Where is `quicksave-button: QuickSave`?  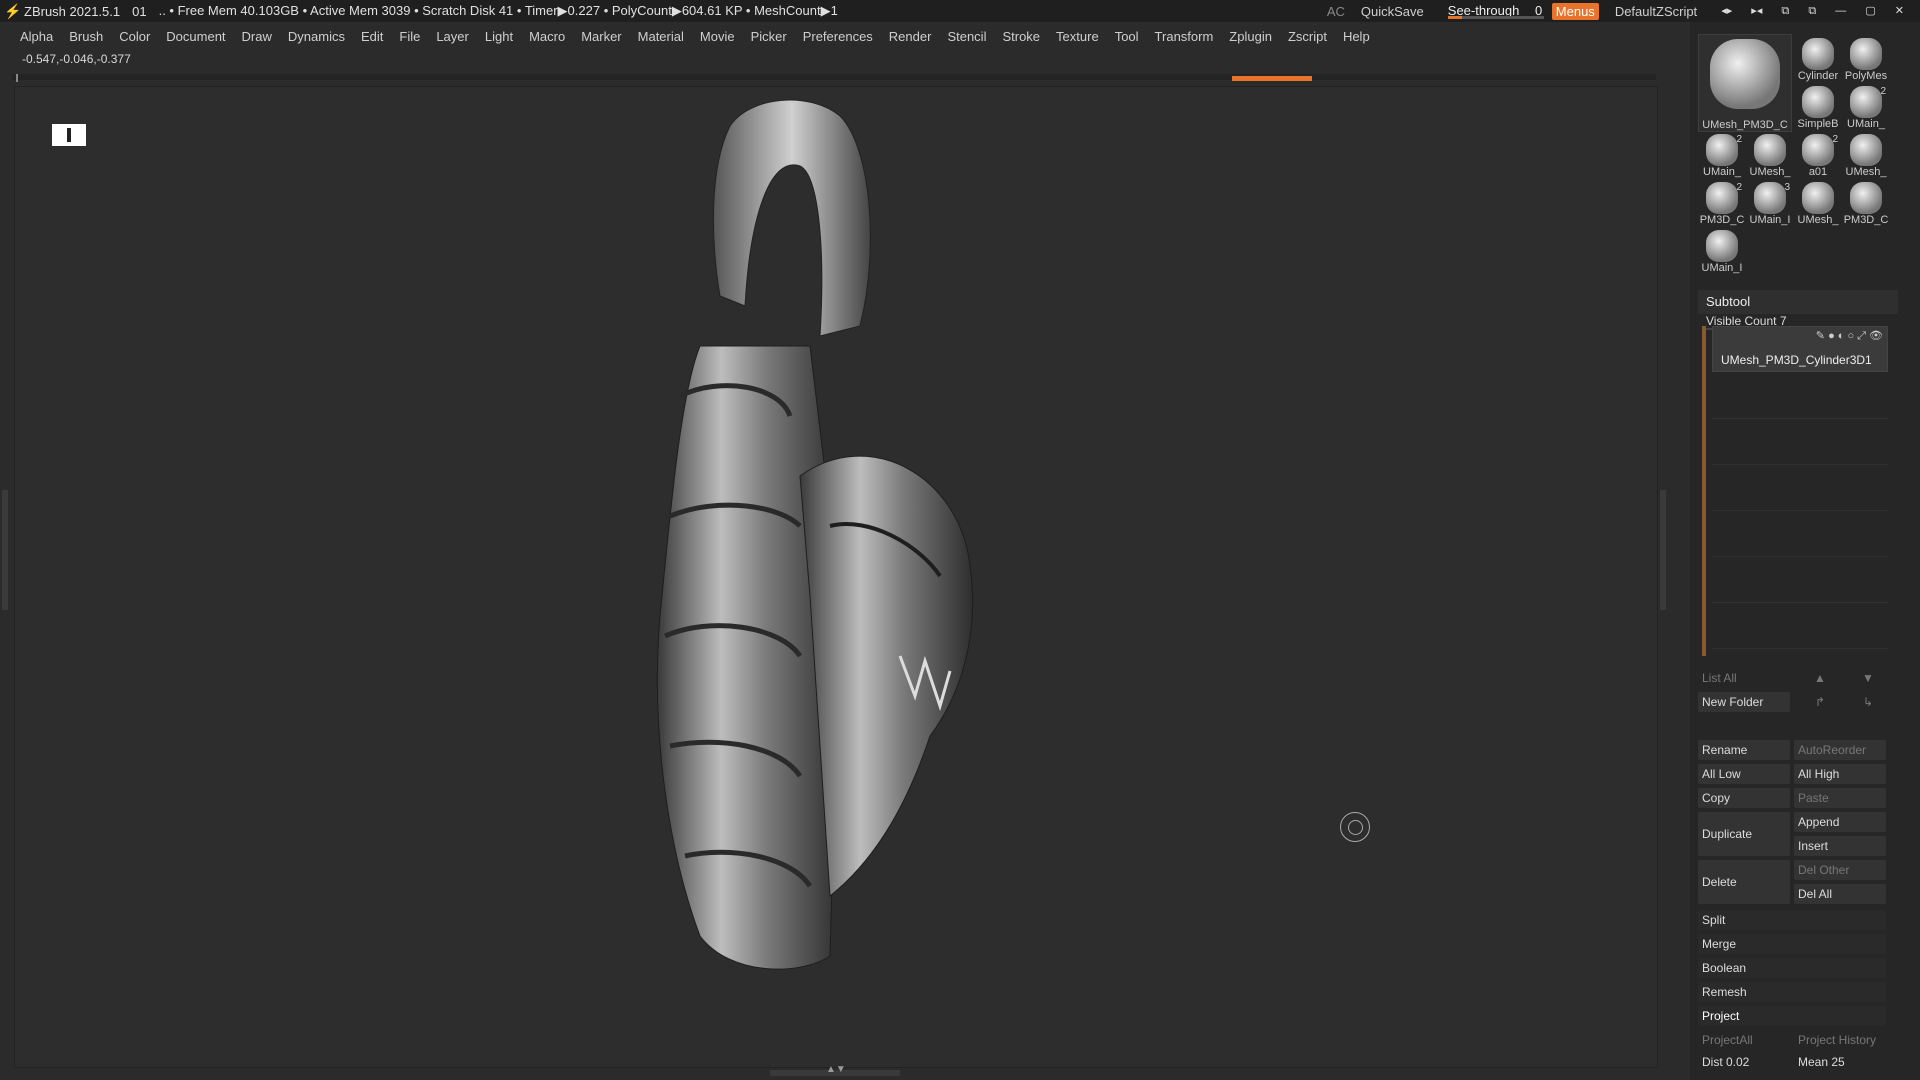
quicksave-button: QuickSave is located at coordinates (1392, 11).